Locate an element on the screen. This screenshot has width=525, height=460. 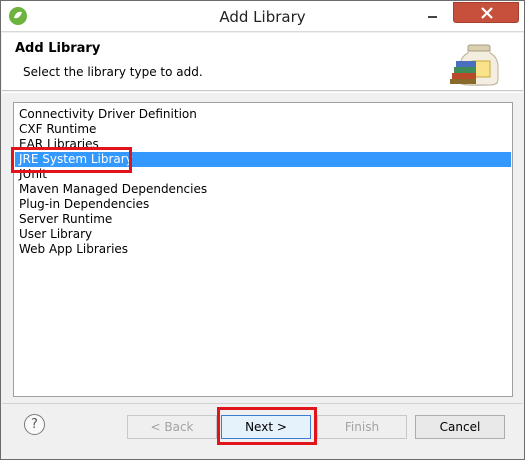
list-item: JUnit is located at coordinates (263, 174).